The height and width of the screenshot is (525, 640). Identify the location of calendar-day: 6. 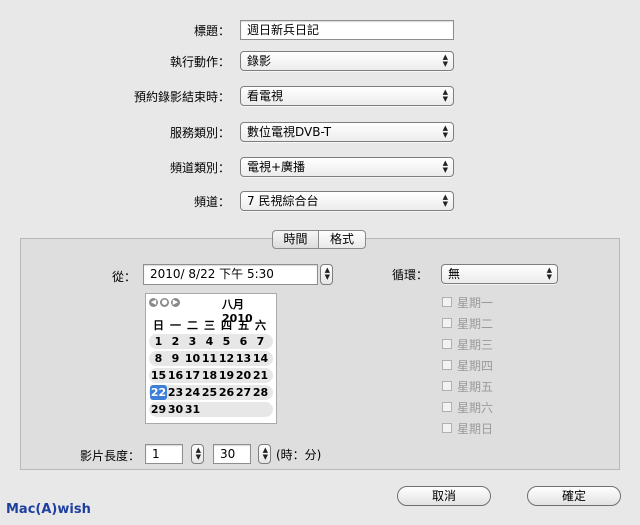
(243, 341).